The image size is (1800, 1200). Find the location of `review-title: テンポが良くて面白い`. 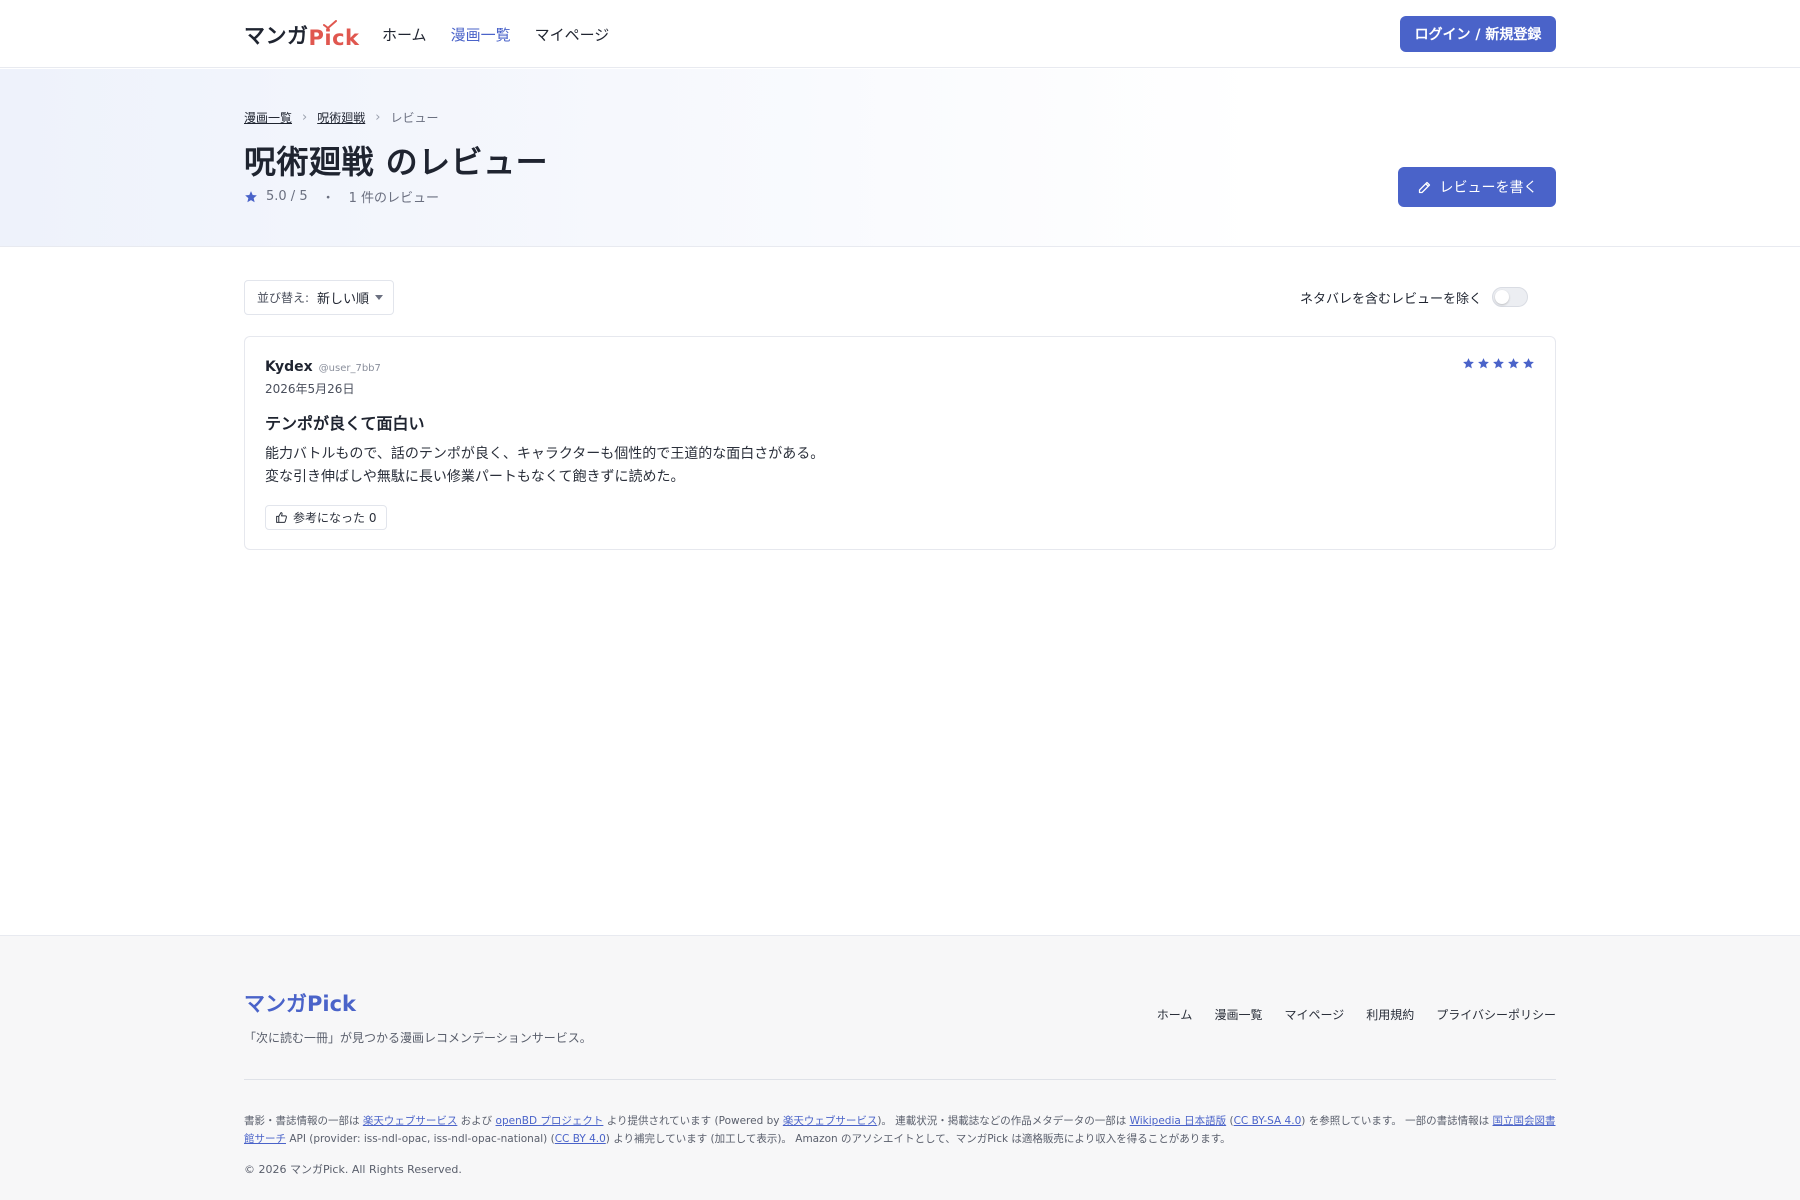

review-title: テンポが良くて面白い is located at coordinates (345, 423).